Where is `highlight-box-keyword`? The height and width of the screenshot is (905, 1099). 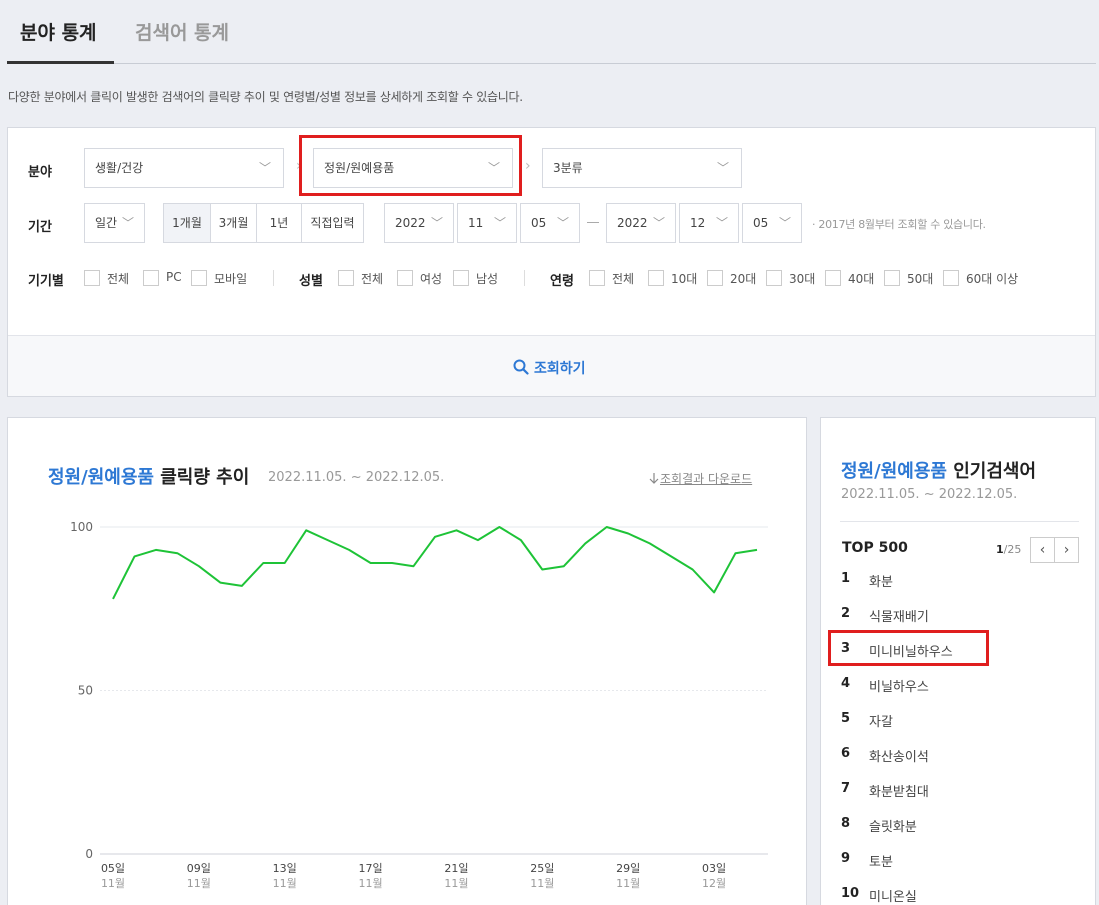
highlight-box-keyword is located at coordinates (908, 648).